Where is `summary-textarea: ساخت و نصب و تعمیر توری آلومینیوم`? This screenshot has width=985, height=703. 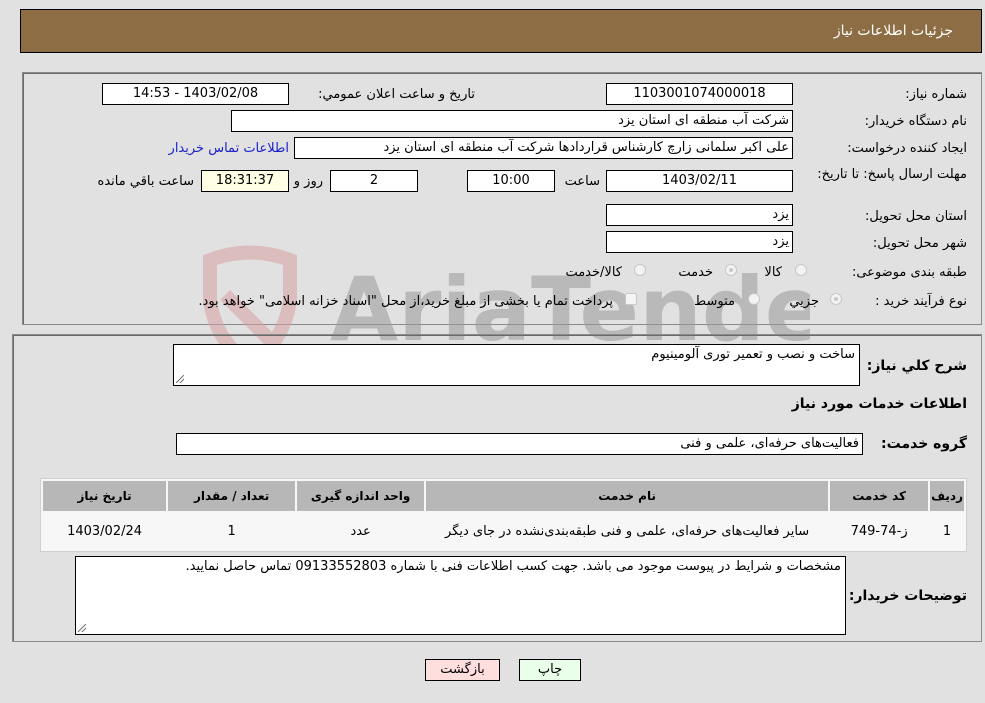
summary-textarea: ساخت و نصب و تعمیر توری آلومینیوم is located at coordinates (516, 365).